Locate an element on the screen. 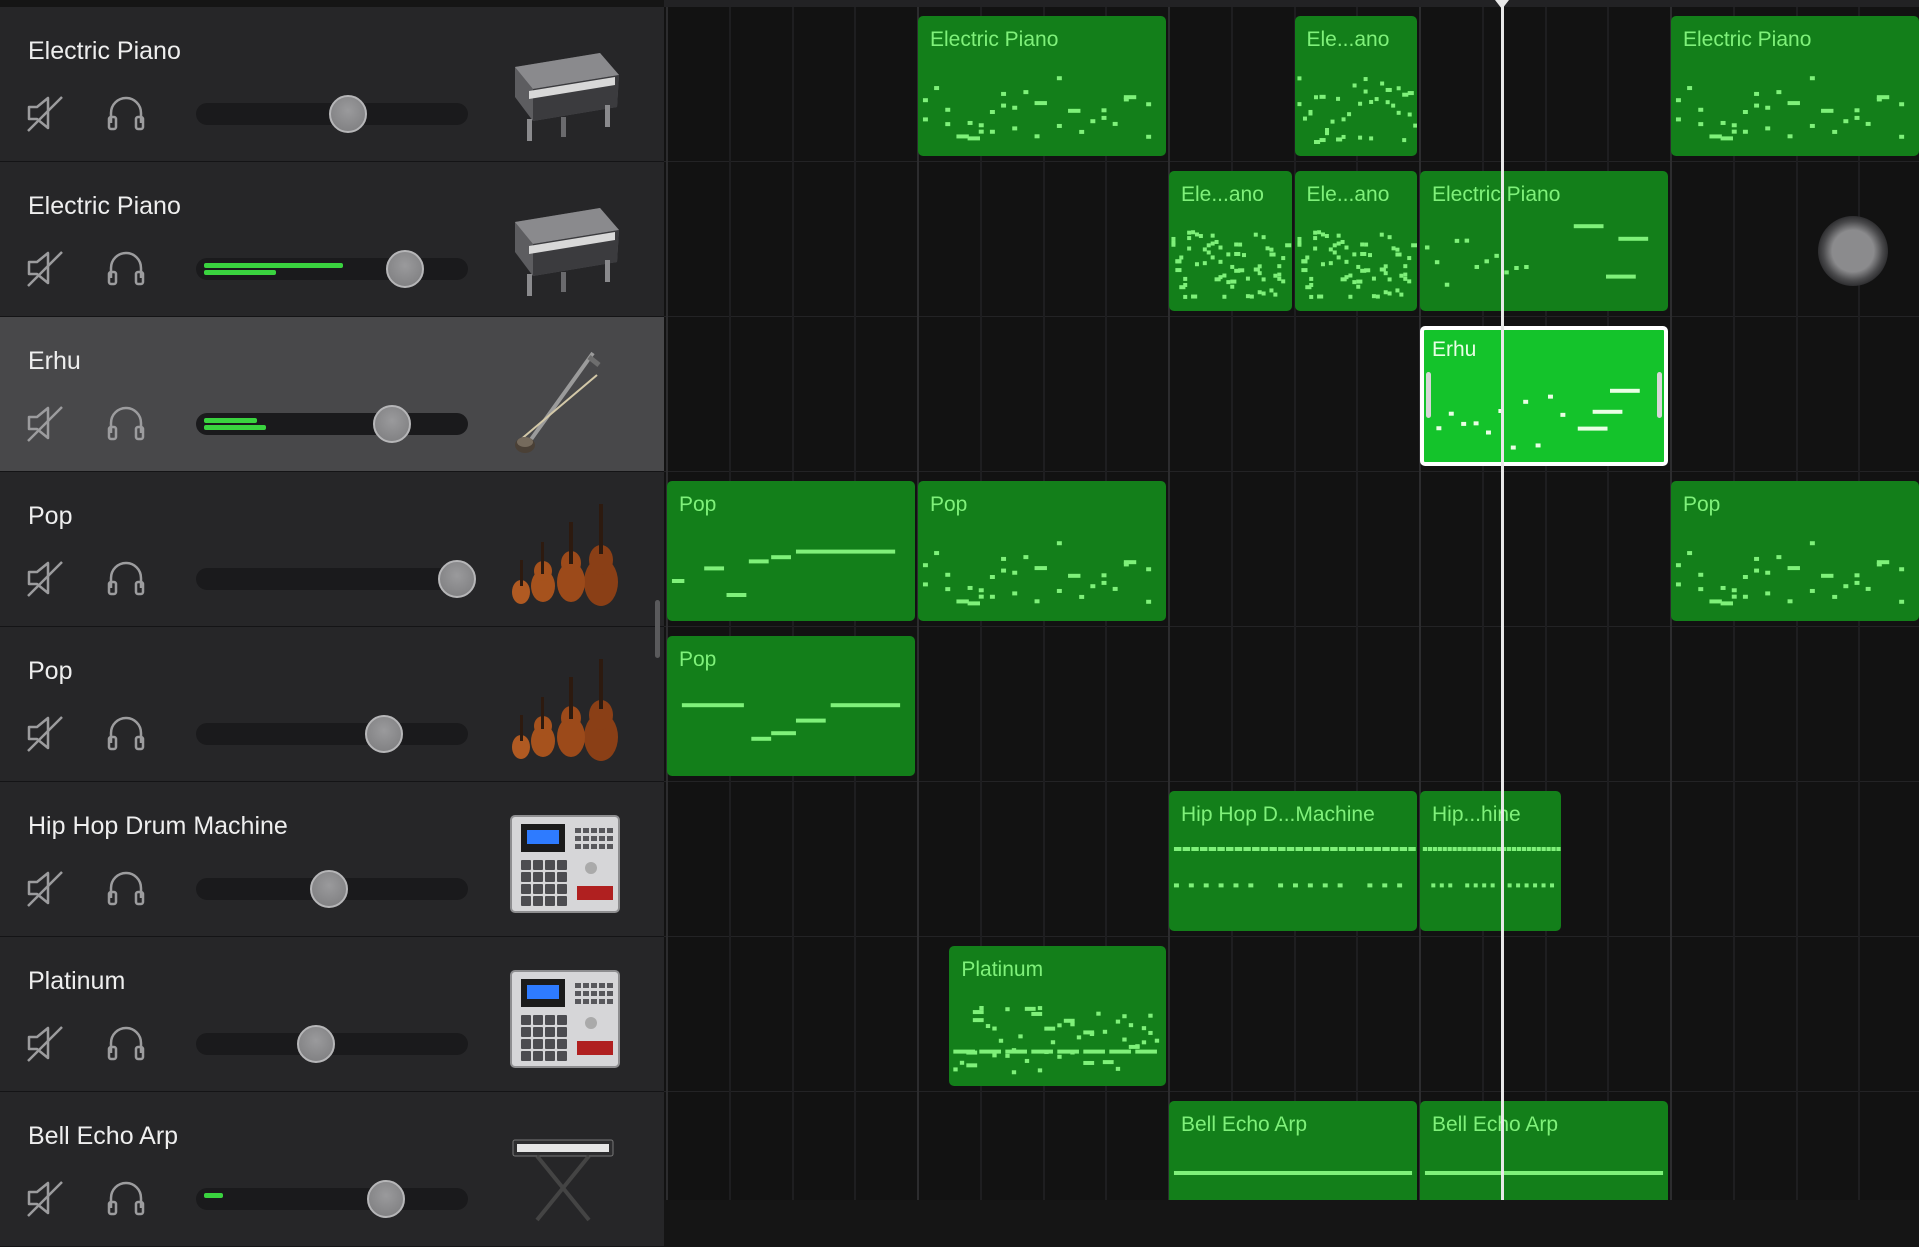 The image size is (1919, 1247). playhead-handle is located at coordinates (1502, 4).